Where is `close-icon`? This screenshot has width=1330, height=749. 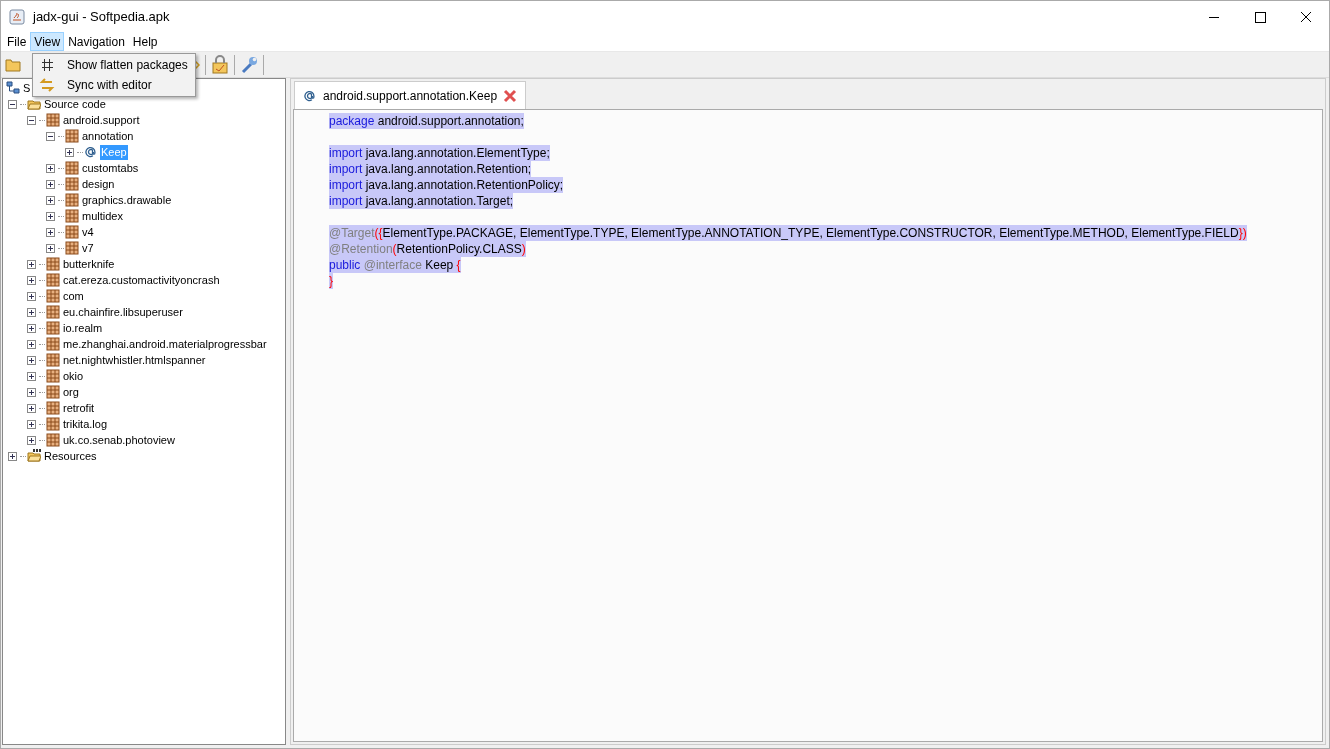
close-icon is located at coordinates (510, 95).